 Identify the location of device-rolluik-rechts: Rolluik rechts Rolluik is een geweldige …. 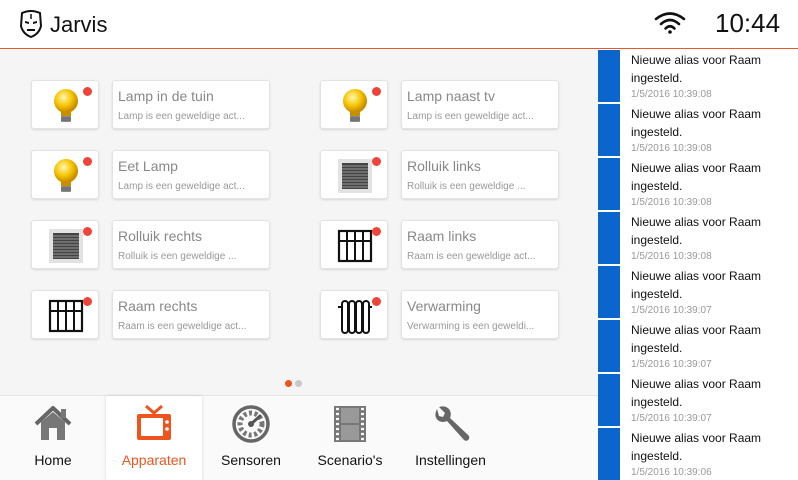
(151, 244).